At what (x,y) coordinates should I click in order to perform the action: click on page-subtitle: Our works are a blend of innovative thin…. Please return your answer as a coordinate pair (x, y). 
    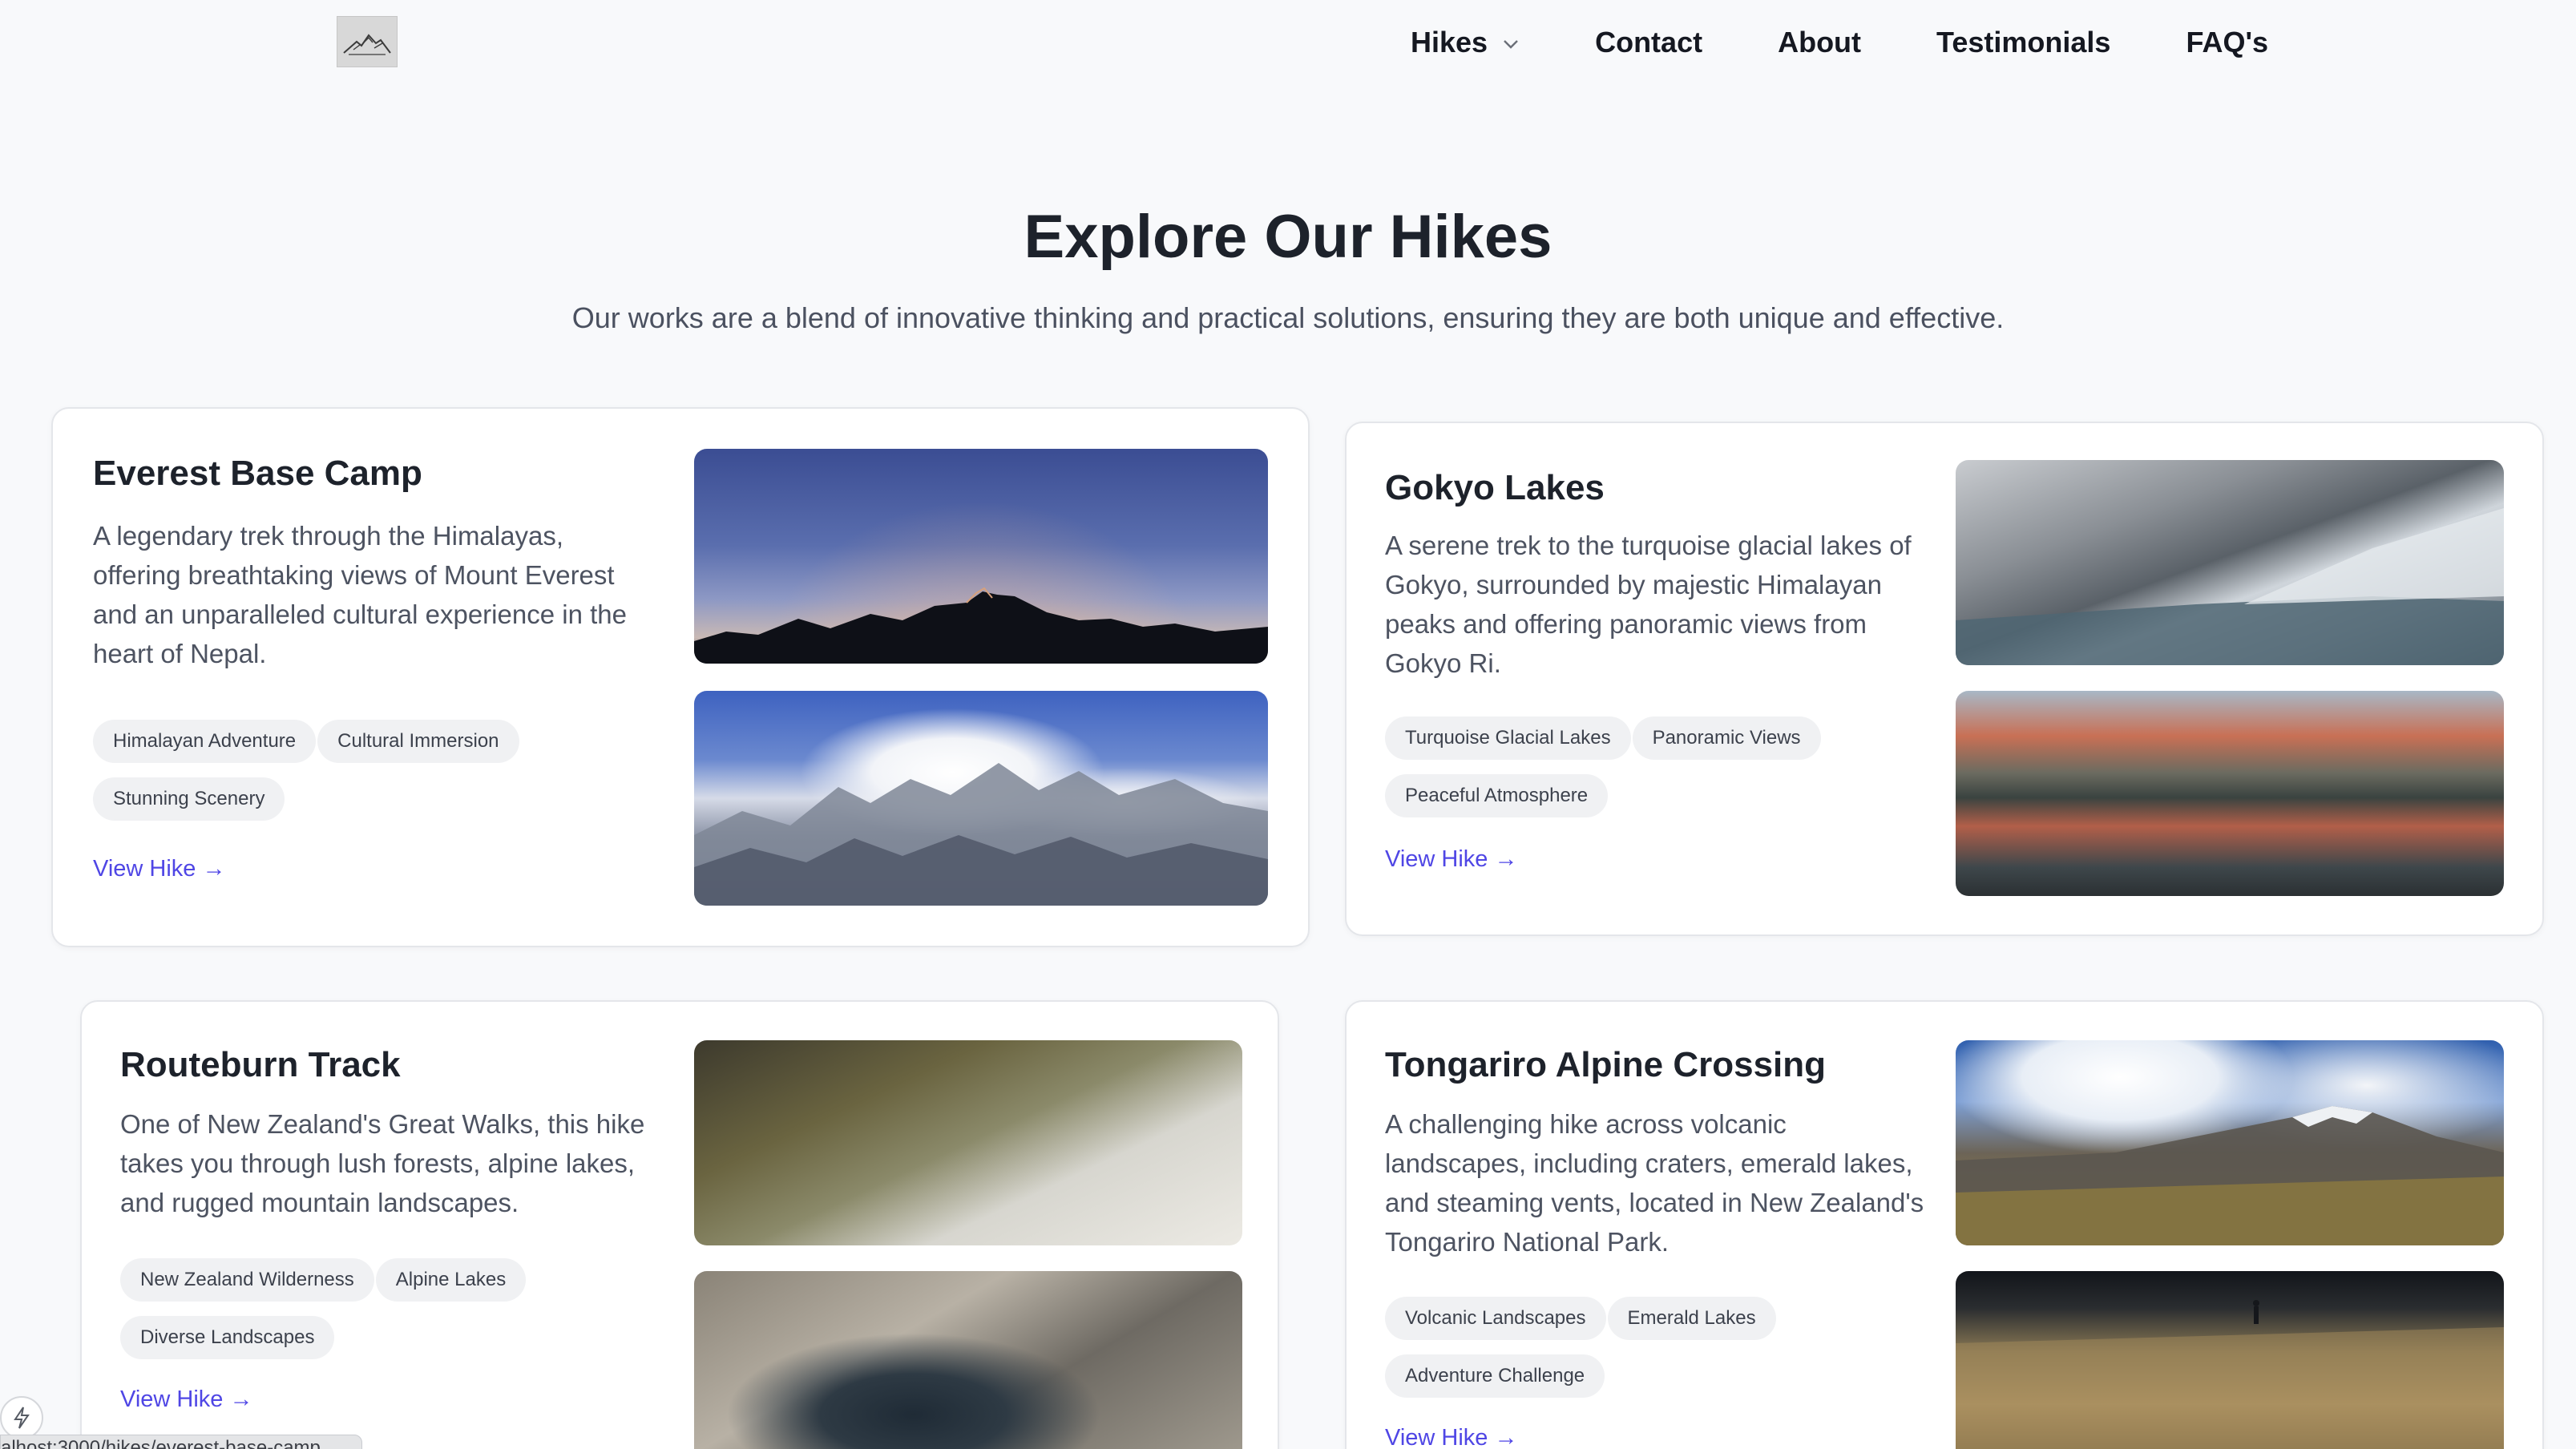
    Looking at the image, I should click on (1288, 317).